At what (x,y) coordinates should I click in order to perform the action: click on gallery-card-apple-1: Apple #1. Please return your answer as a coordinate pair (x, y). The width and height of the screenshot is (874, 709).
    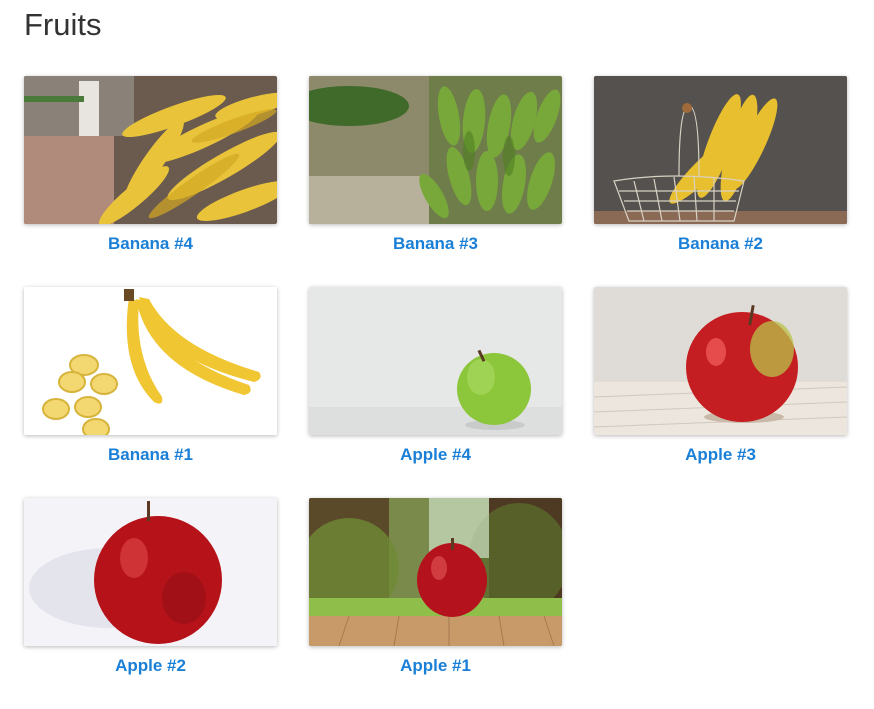
    Looking at the image, I should click on (435, 603).